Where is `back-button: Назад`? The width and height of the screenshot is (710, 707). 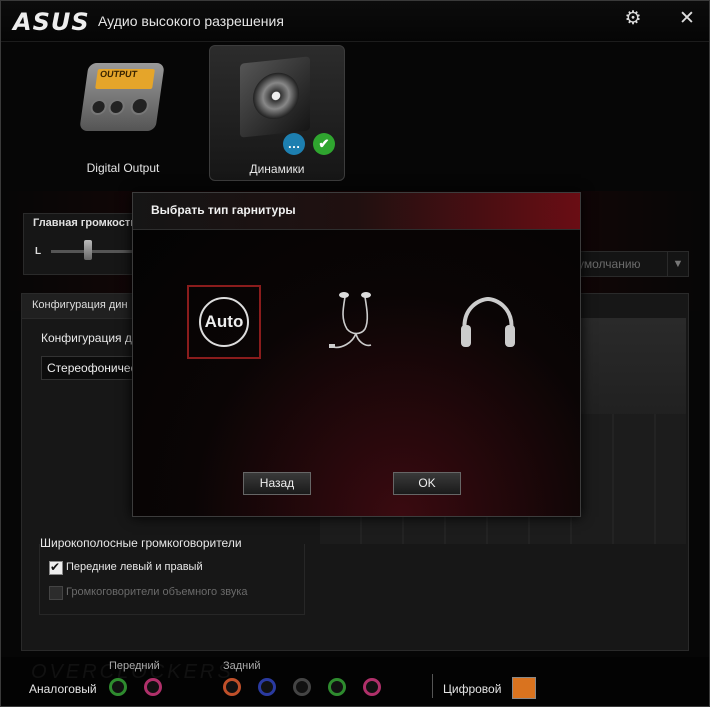 back-button: Назад is located at coordinates (277, 483).